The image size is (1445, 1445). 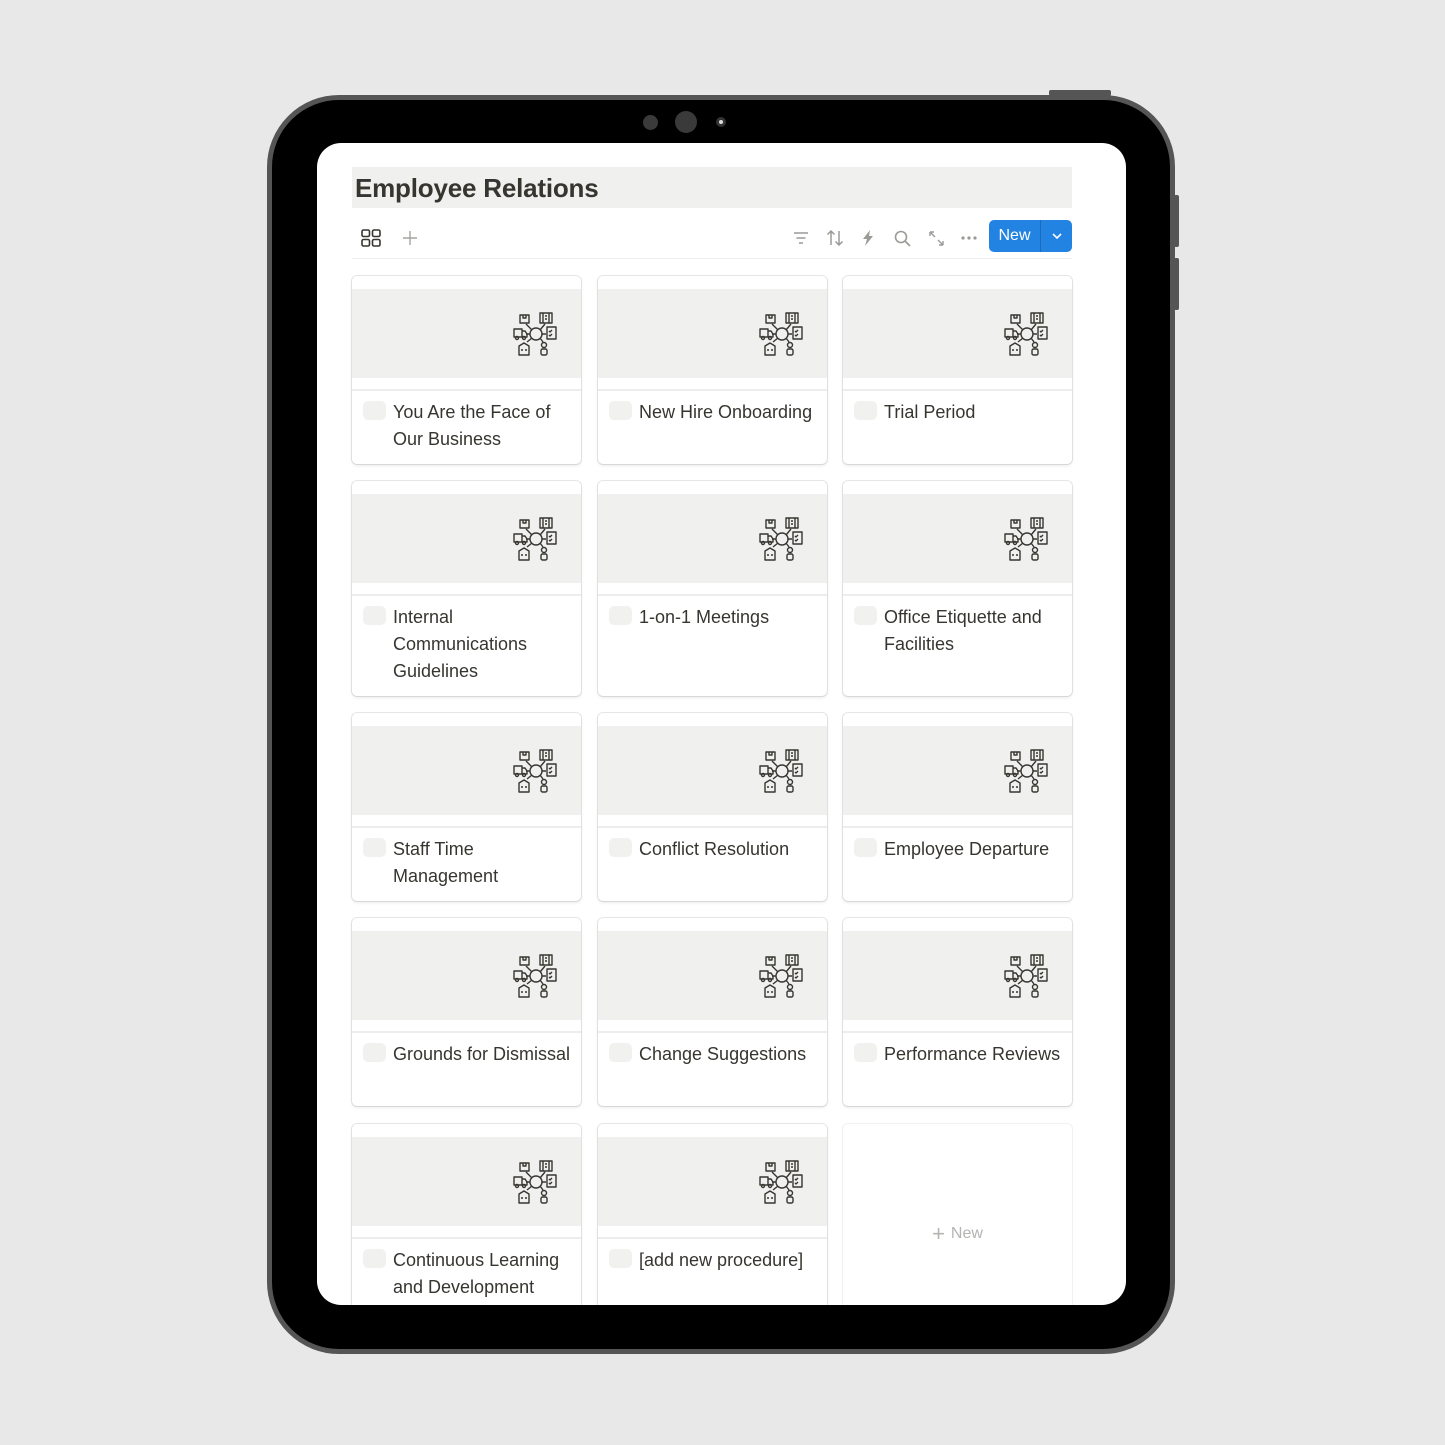 What do you see at coordinates (957, 588) in the screenshot?
I see `gallery-card: Office Etiquette and Facilities` at bounding box center [957, 588].